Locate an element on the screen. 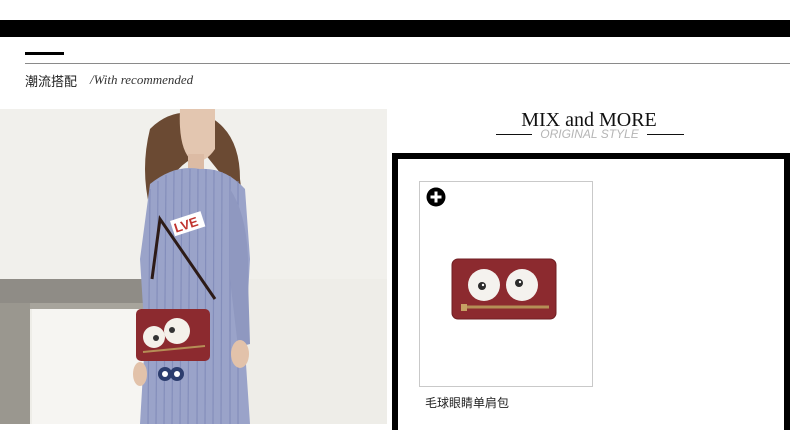 This screenshot has height=430, width=790. product-image is located at coordinates (504, 289).